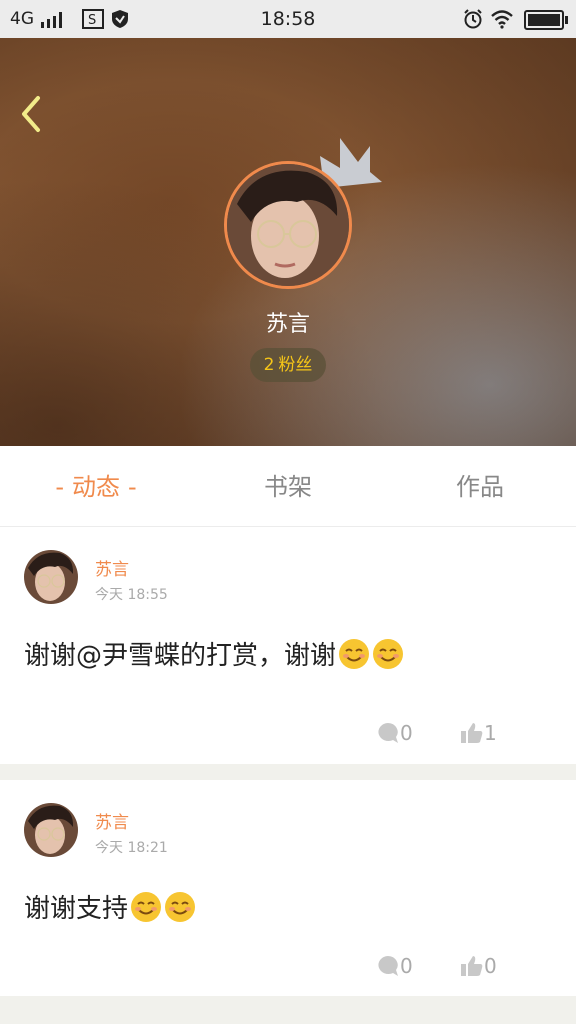 The width and height of the screenshot is (576, 1024). I want to click on fans-badge: 2 粉丝, so click(288, 365).